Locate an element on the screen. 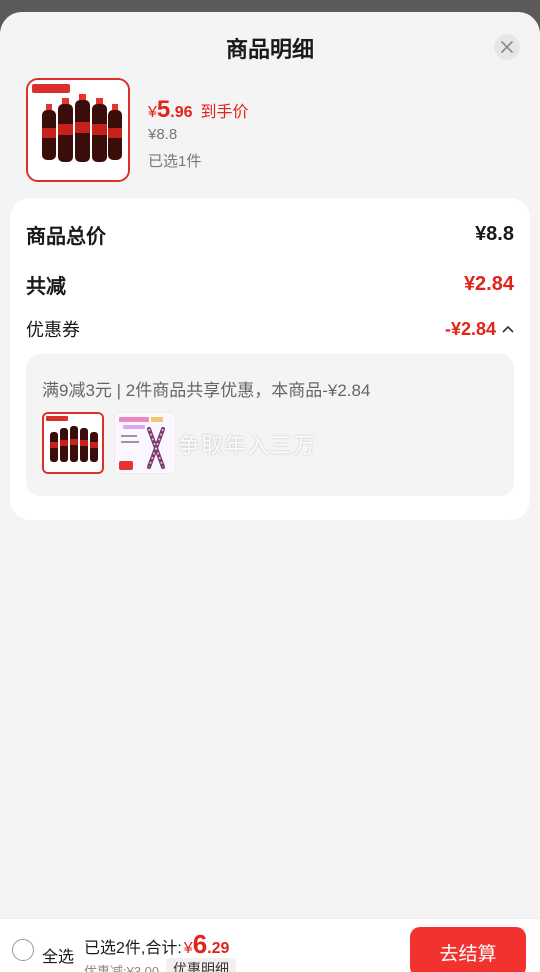 This screenshot has width=540, height=972. product-image is located at coordinates (78, 130).